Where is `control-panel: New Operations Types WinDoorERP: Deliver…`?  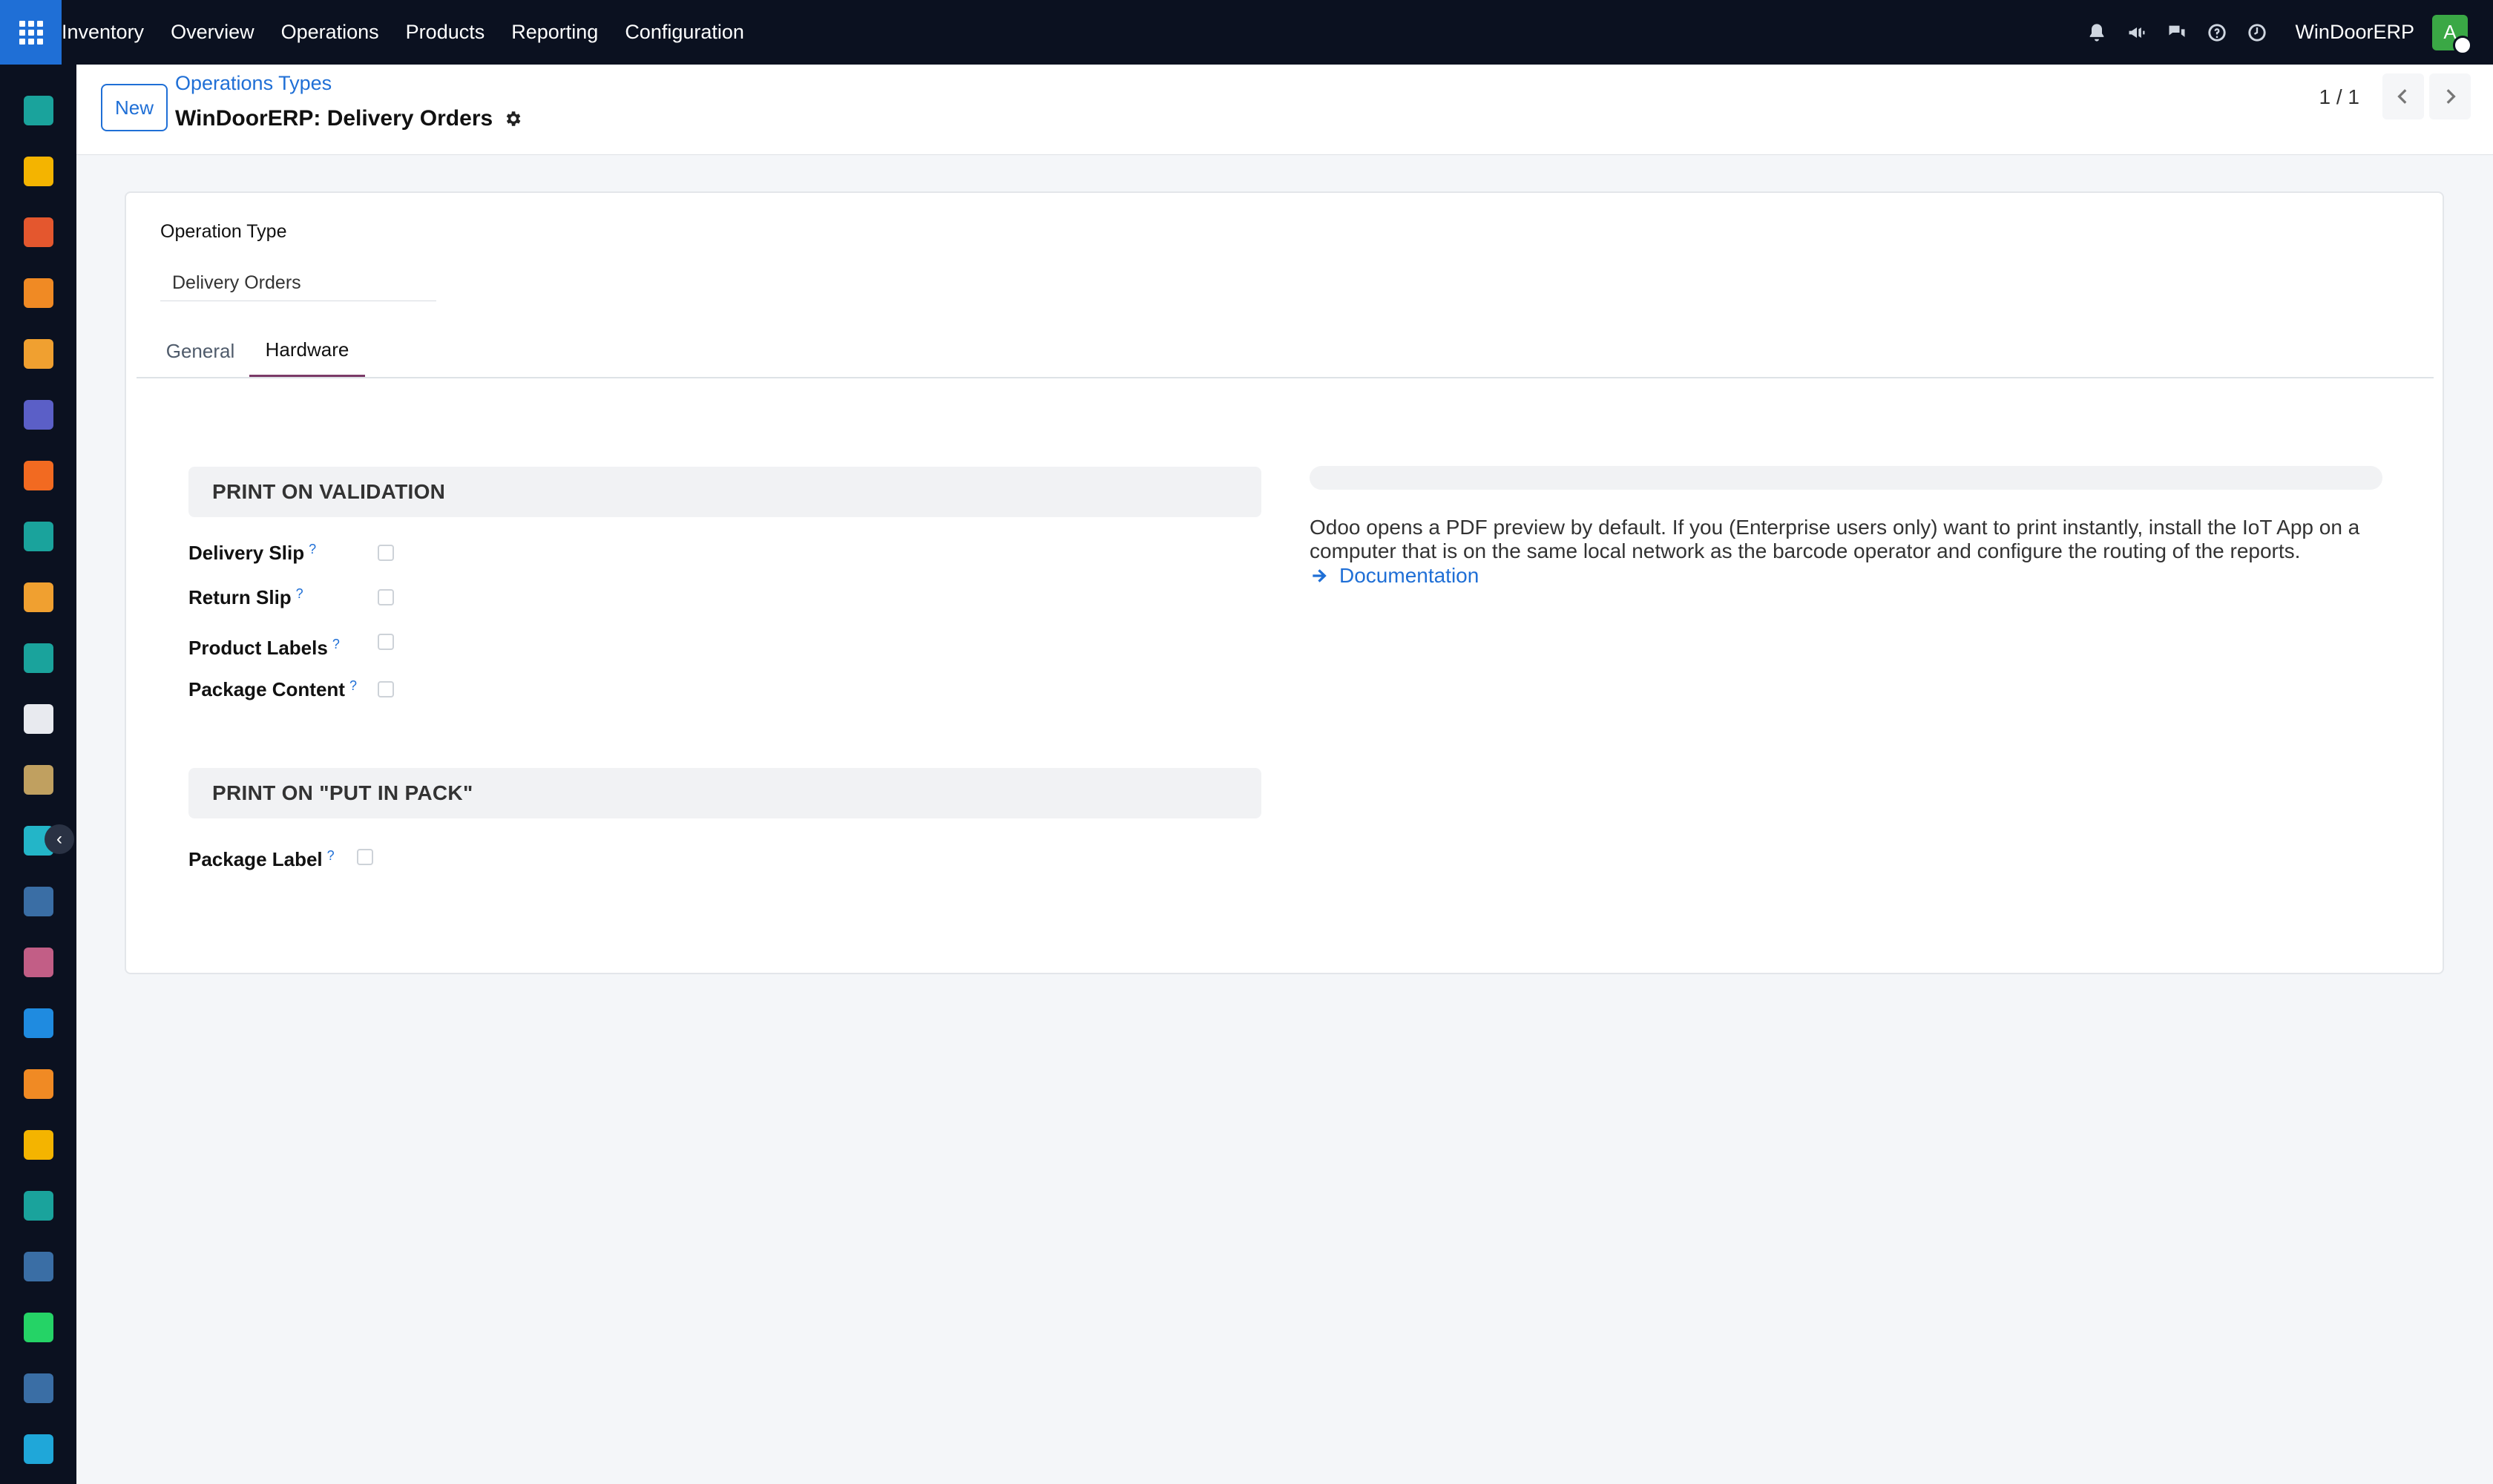 control-panel: New Operations Types WinDoorERP: Deliver… is located at coordinates (1284, 110).